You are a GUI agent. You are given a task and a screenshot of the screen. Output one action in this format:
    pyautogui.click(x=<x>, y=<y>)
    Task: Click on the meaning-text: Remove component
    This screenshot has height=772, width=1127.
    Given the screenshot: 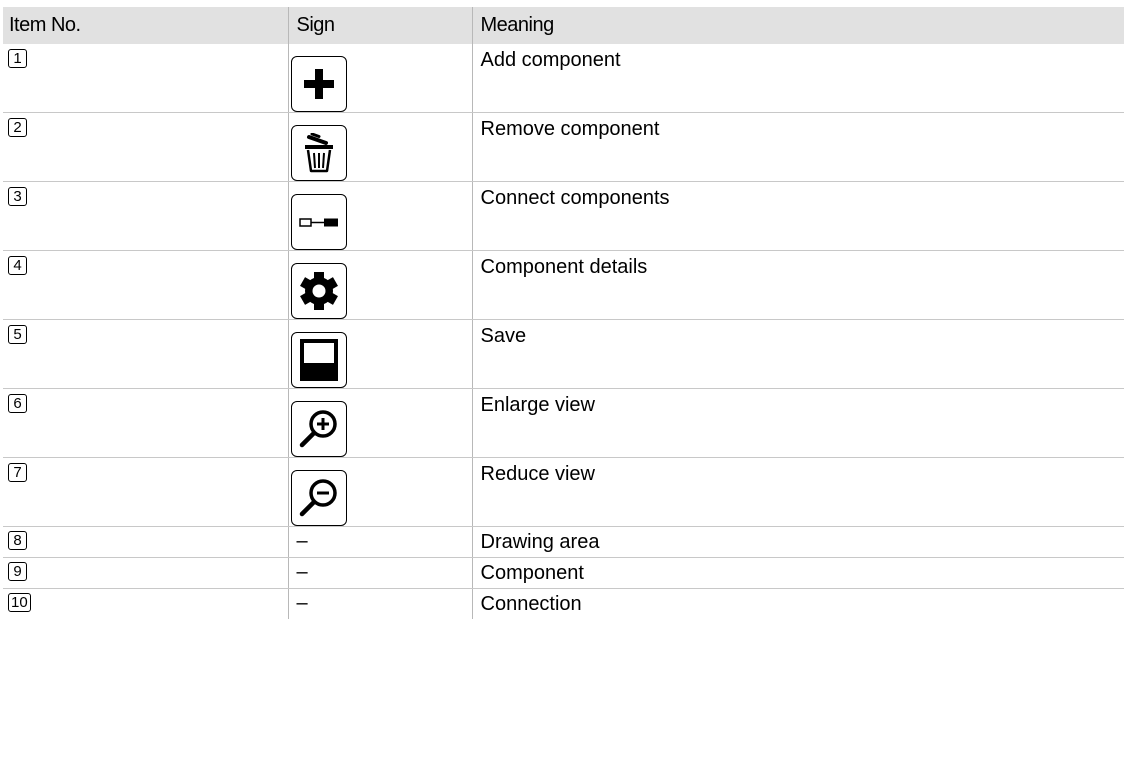 What is the action you would take?
    pyautogui.click(x=570, y=129)
    